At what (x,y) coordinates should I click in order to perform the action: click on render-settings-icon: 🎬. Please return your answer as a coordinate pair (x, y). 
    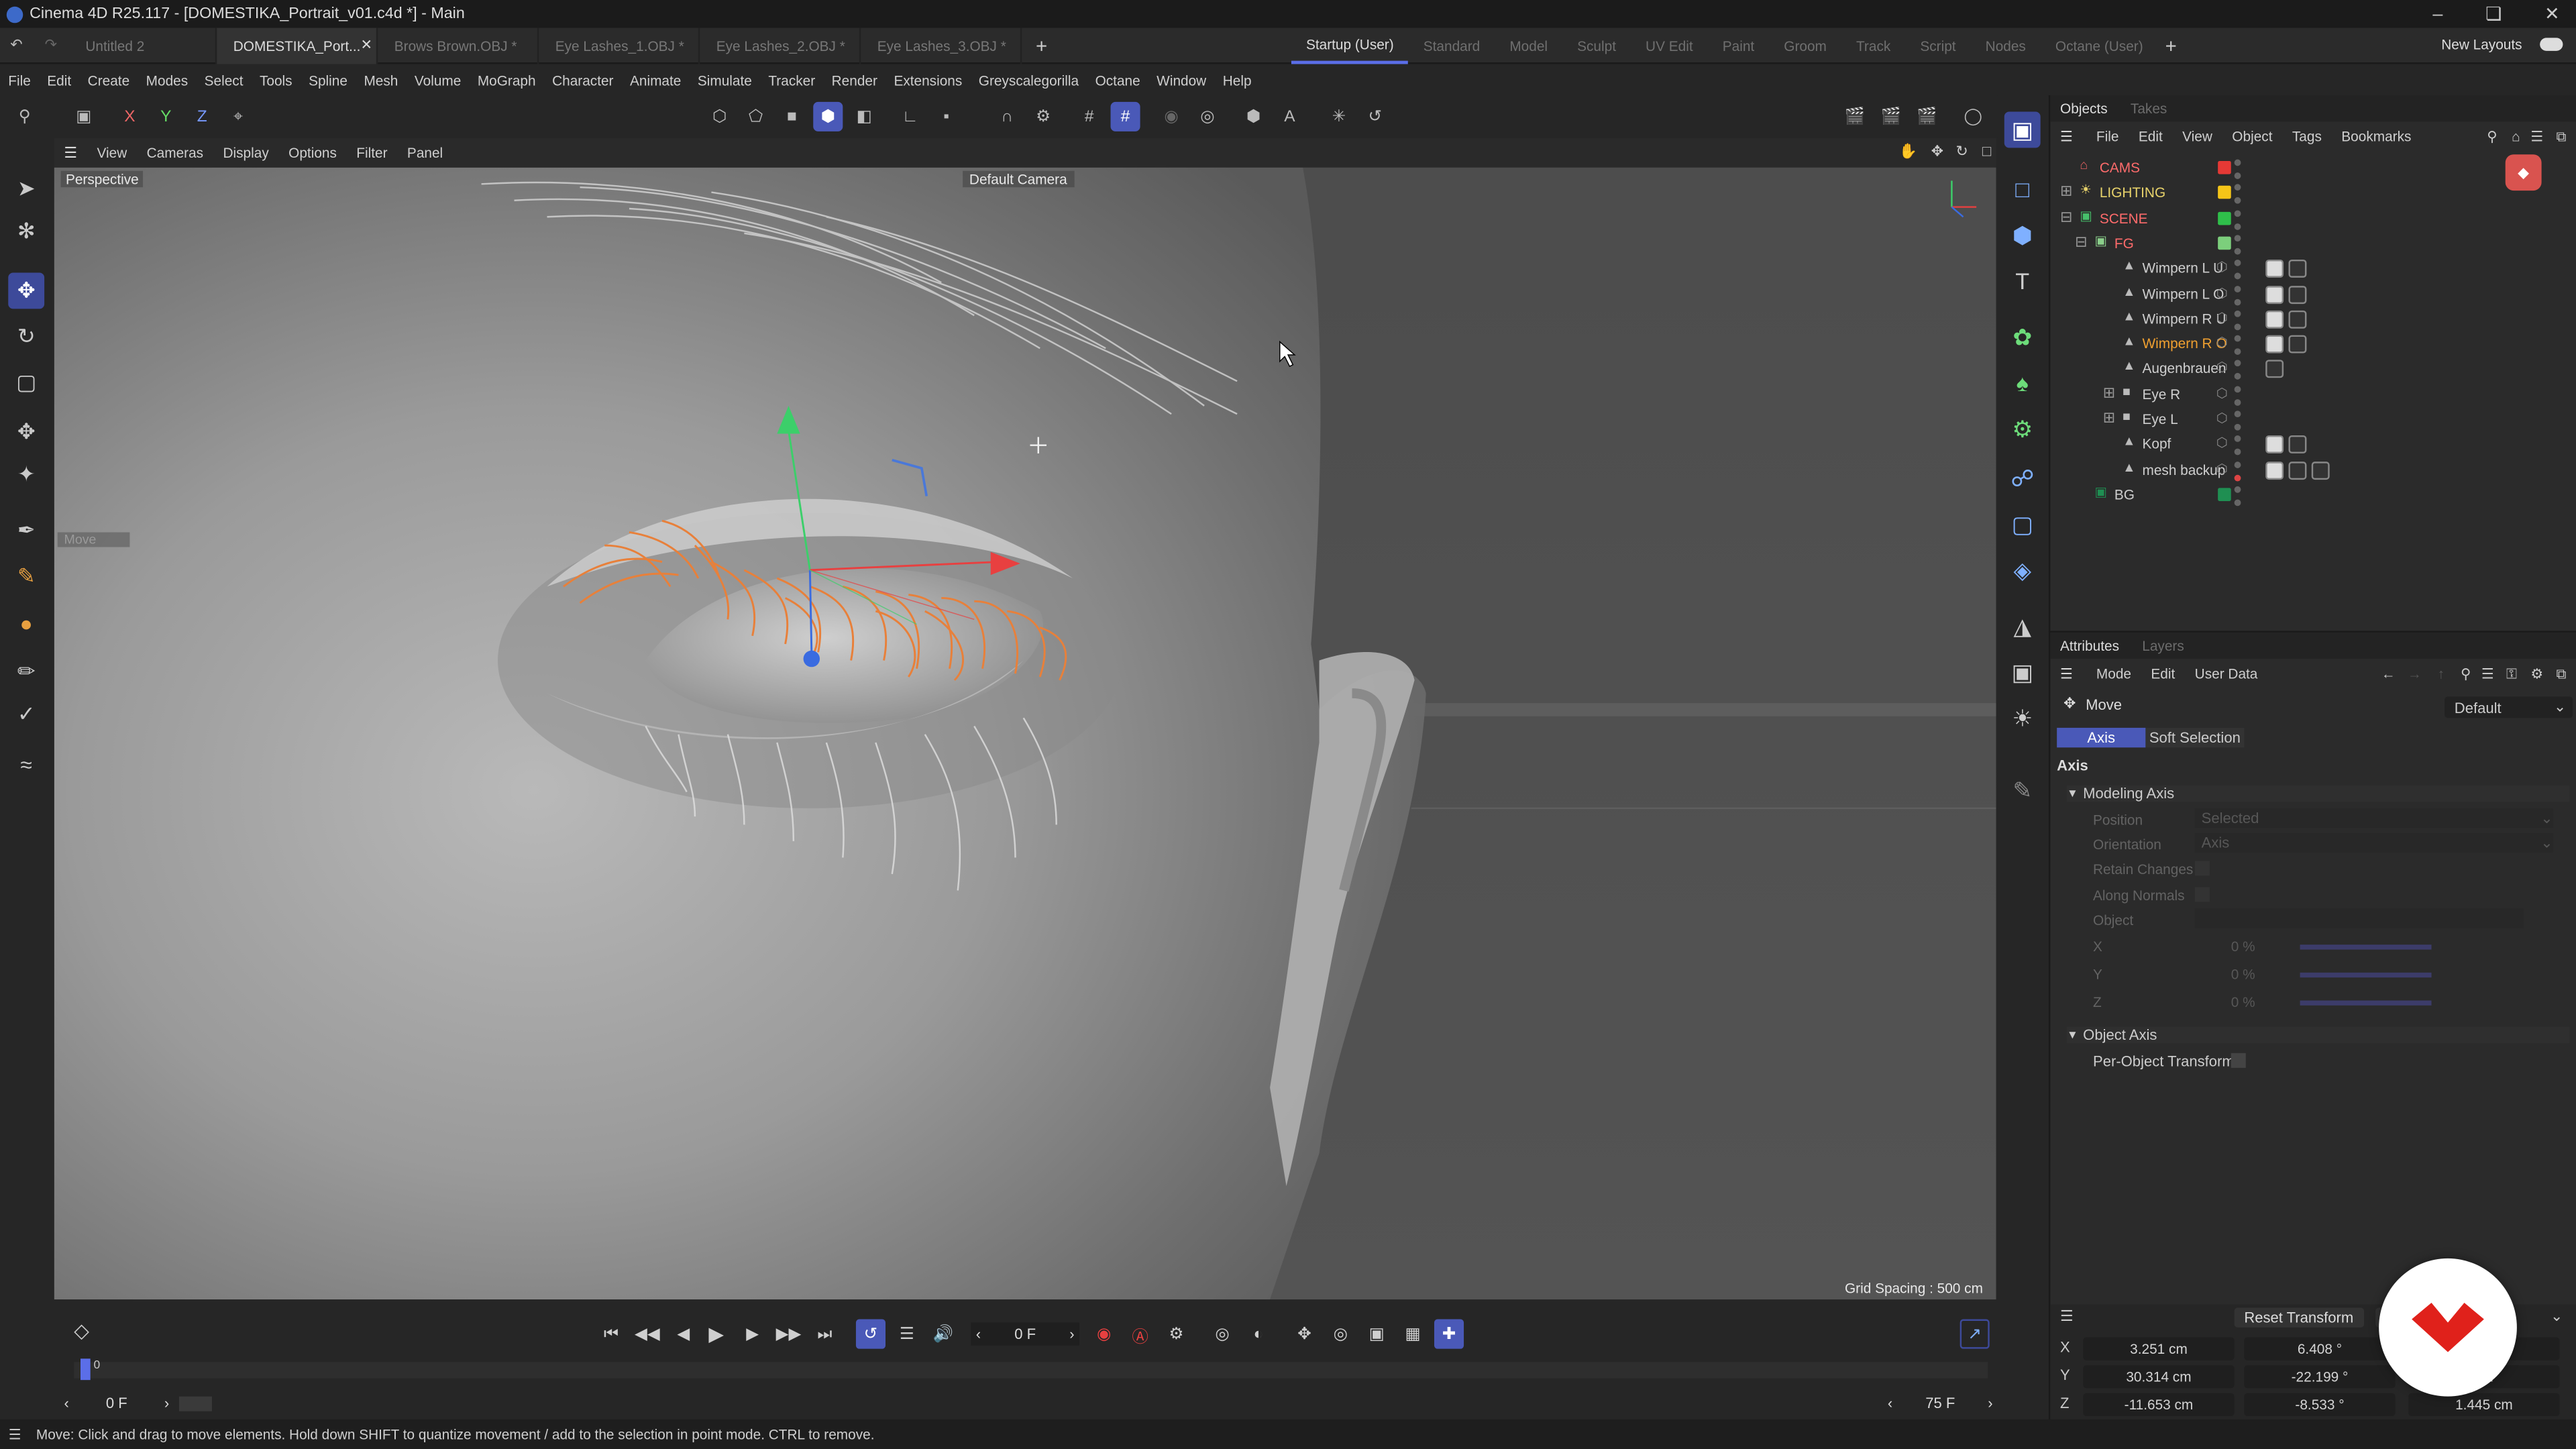
    Looking at the image, I should click on (1927, 116).